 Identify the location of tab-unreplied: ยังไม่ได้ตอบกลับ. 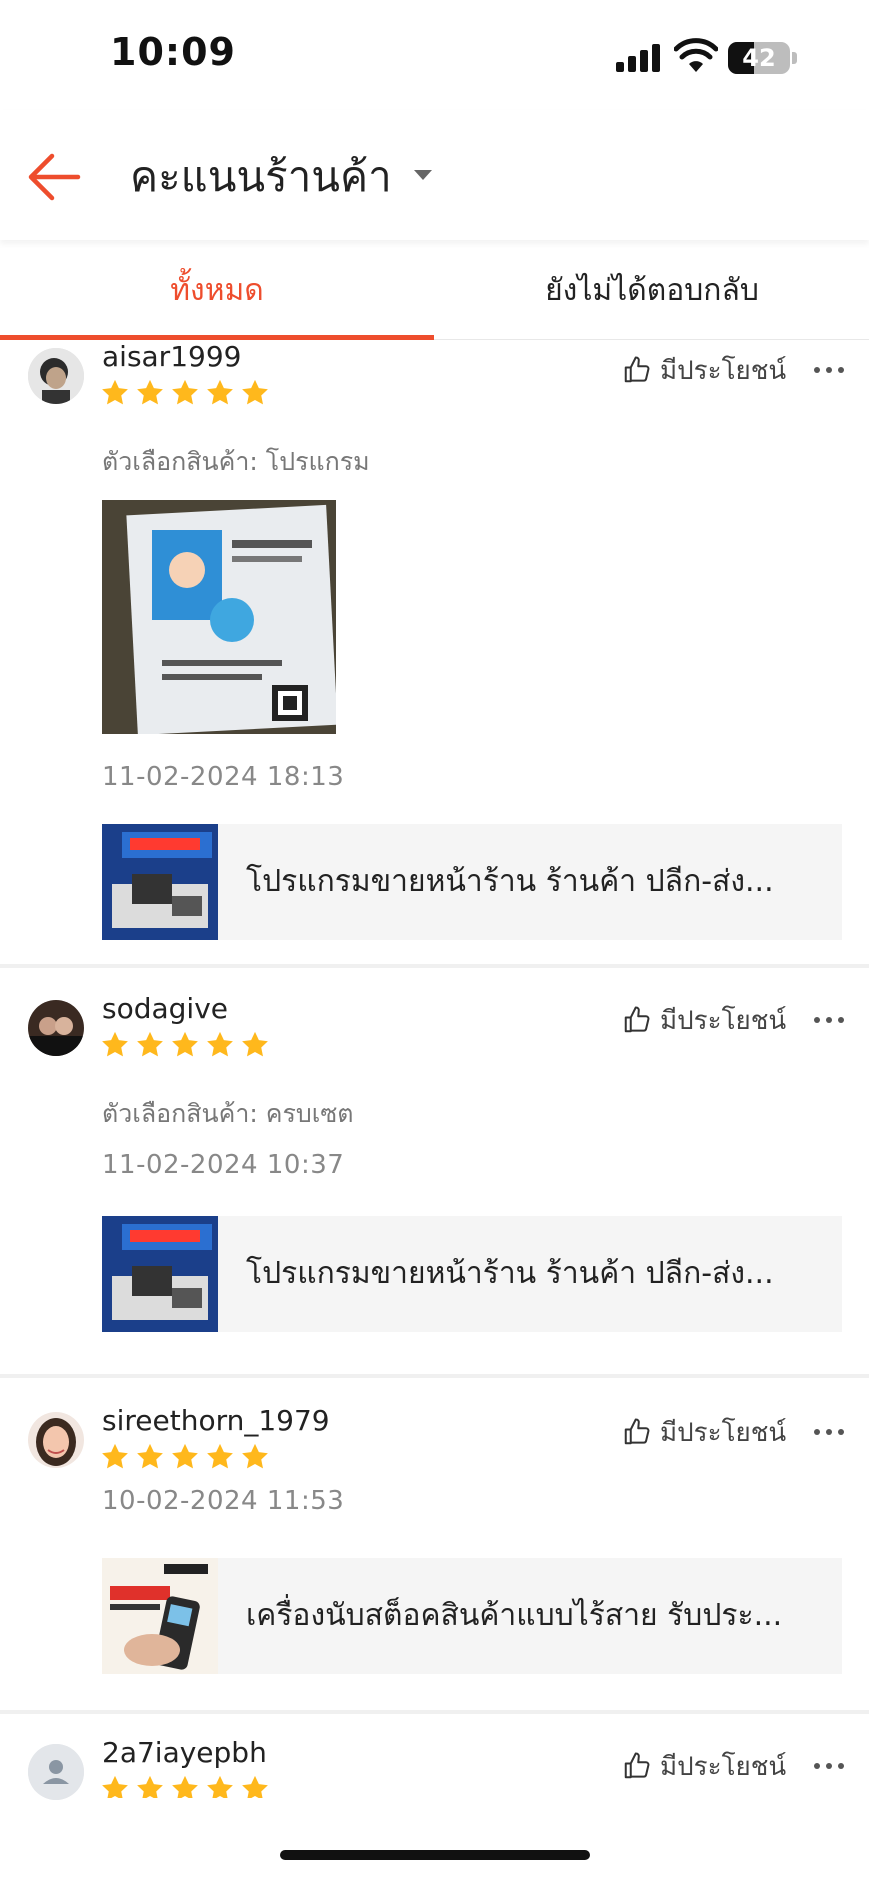
(652, 294).